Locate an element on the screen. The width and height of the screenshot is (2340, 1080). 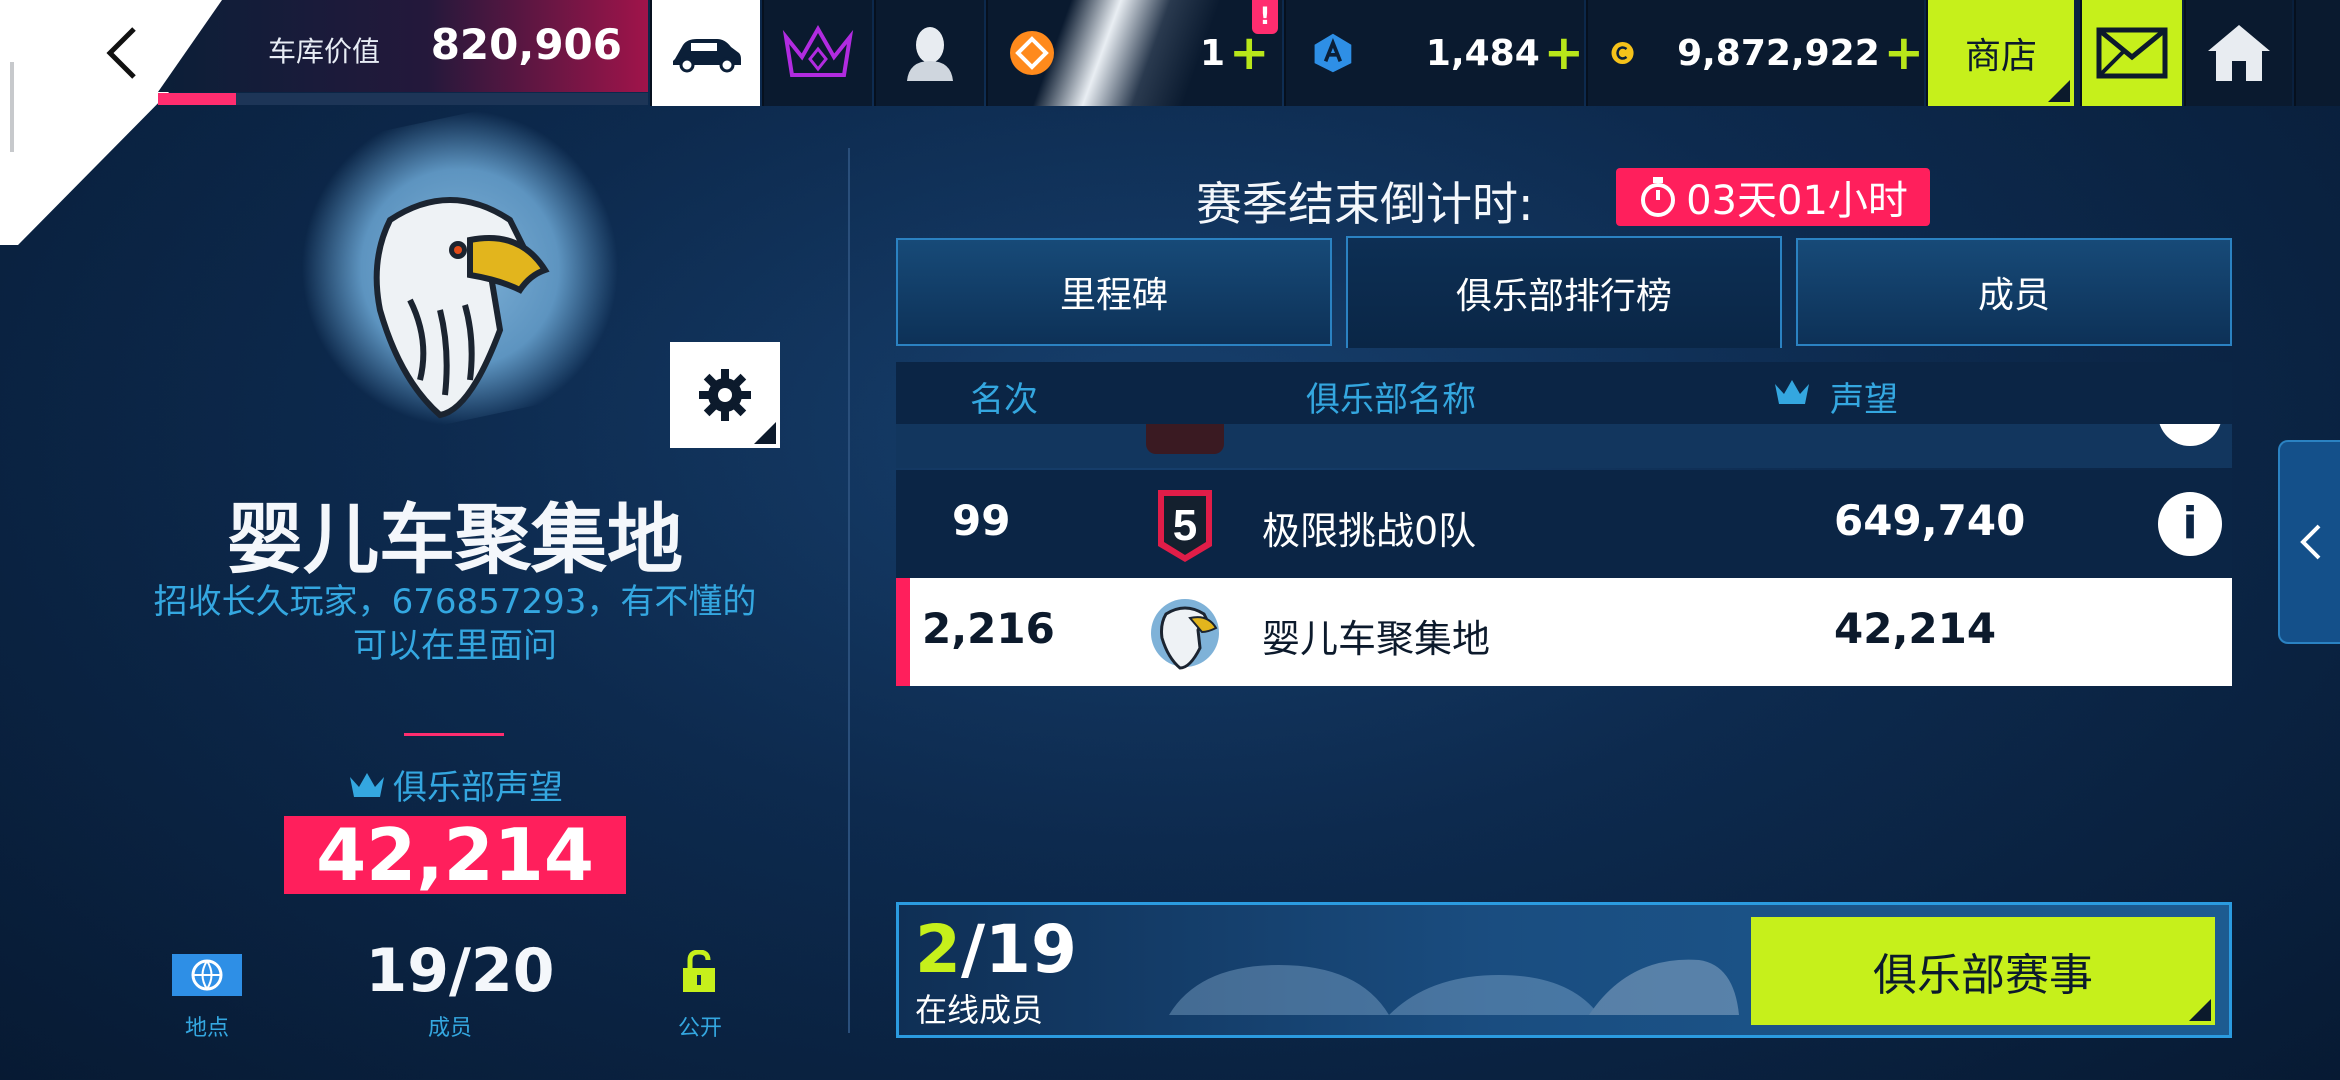
leaderboard-row-own-club: 2,216 婴儿车聚集地 42,214 is located at coordinates (1564, 632).